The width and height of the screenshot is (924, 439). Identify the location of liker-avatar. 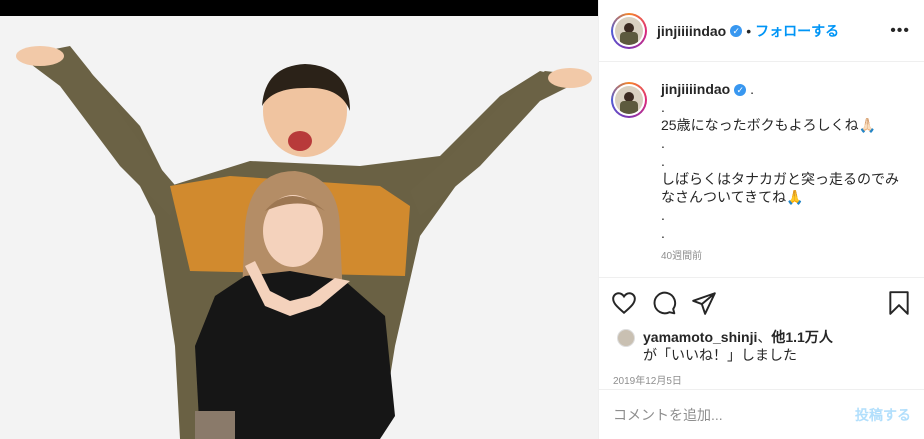
(626, 338).